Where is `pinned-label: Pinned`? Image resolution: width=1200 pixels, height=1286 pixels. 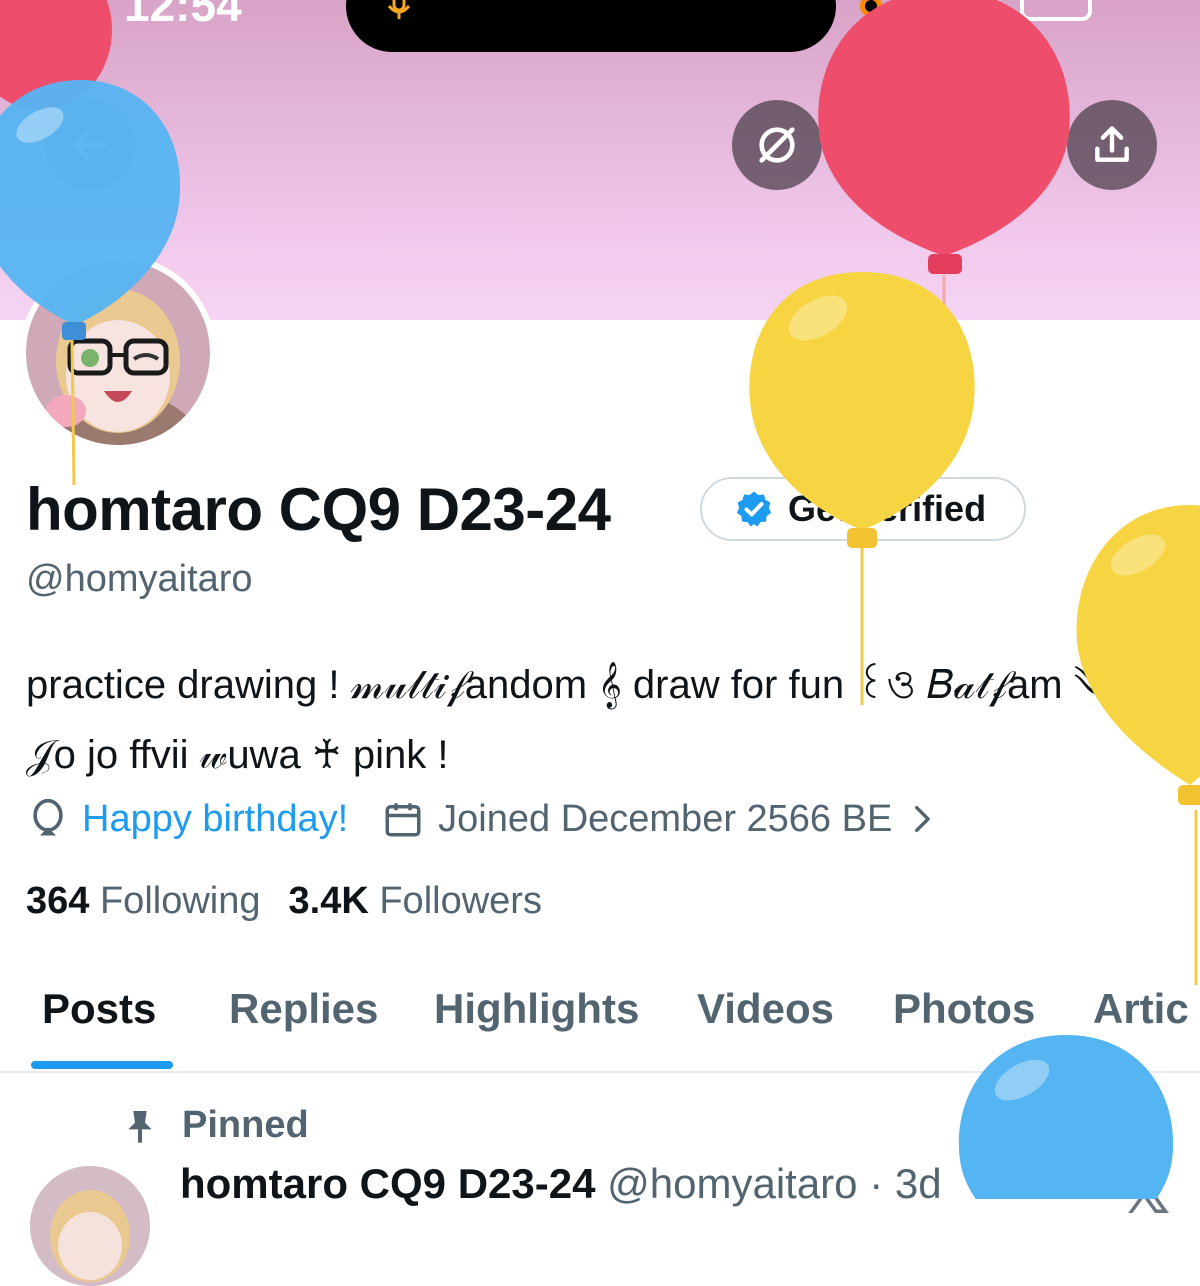
pinned-label: Pinned is located at coordinates (245, 1125).